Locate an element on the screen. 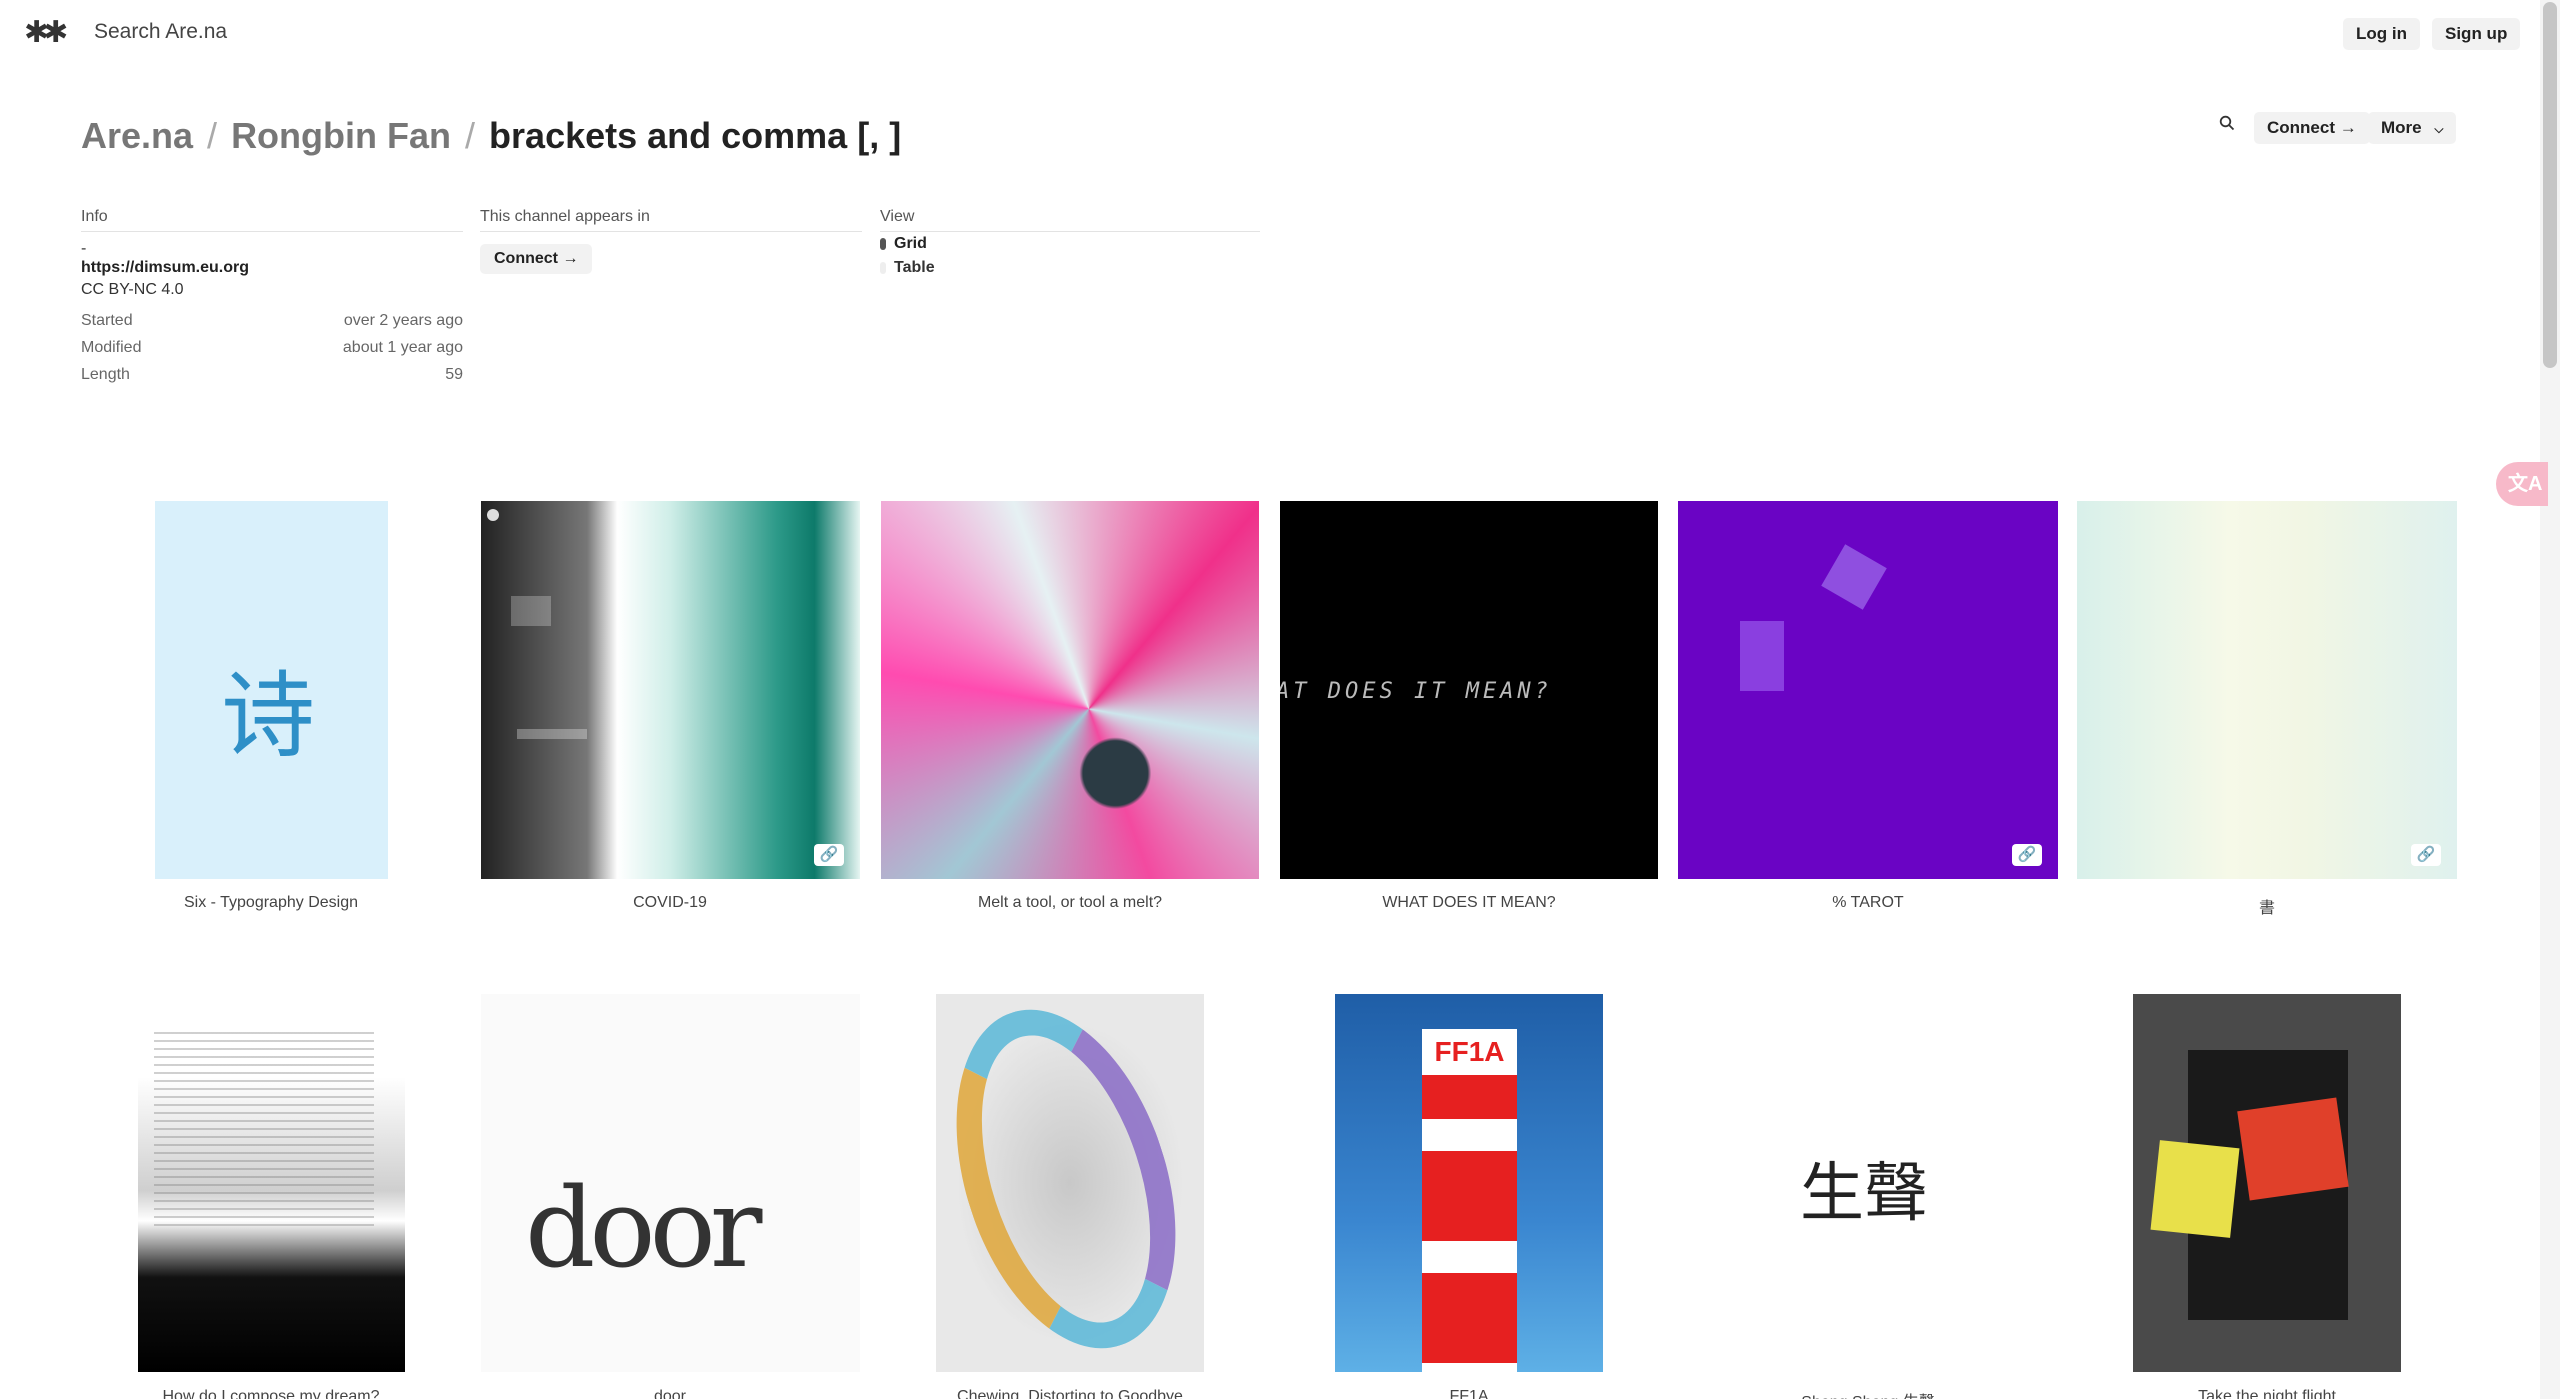 The height and width of the screenshot is (1399, 2560). block-thumbnail: door is located at coordinates (670, 1183).